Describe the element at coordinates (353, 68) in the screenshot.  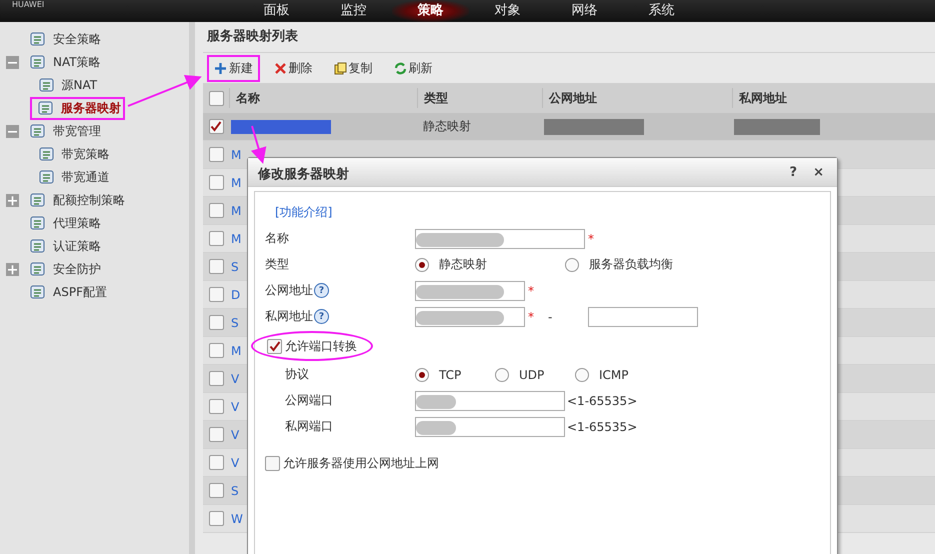
I see `toolbar-button: 复制` at that location.